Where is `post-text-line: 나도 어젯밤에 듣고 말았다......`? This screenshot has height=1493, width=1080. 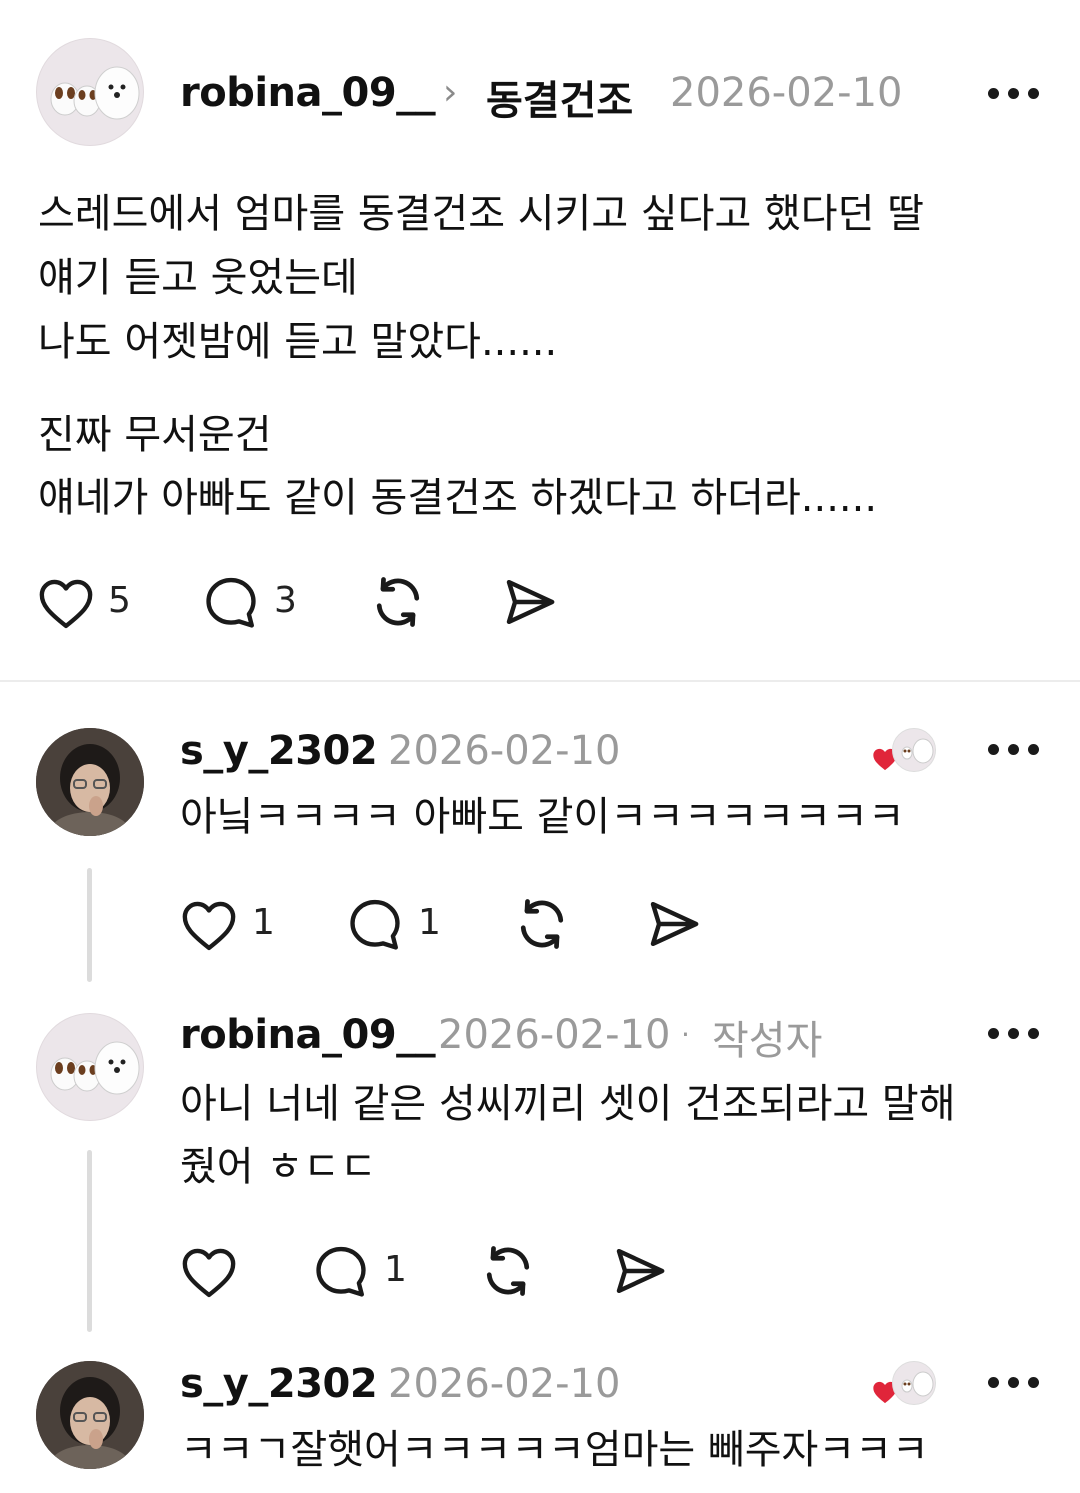
post-text-line: 나도 어젯밤에 듣고 말았다...... is located at coordinates (298, 342).